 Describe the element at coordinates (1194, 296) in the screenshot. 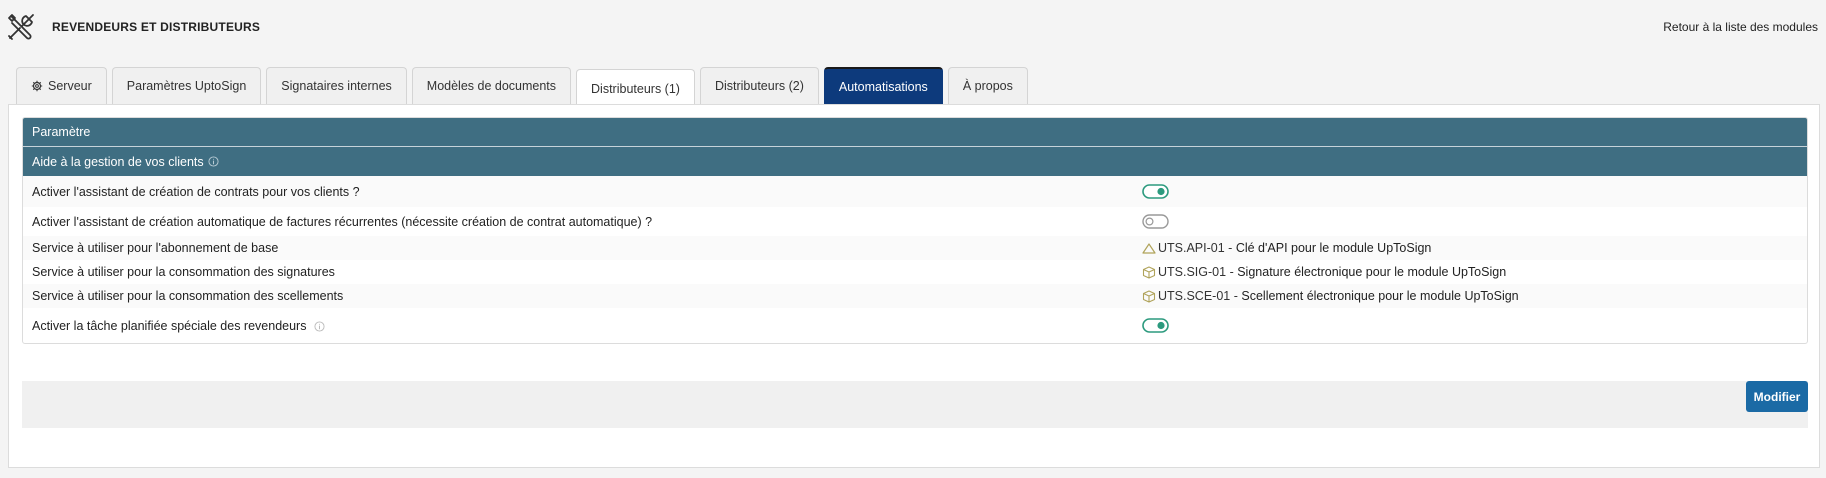

I see `service-code: UTS.SCE-01` at that location.